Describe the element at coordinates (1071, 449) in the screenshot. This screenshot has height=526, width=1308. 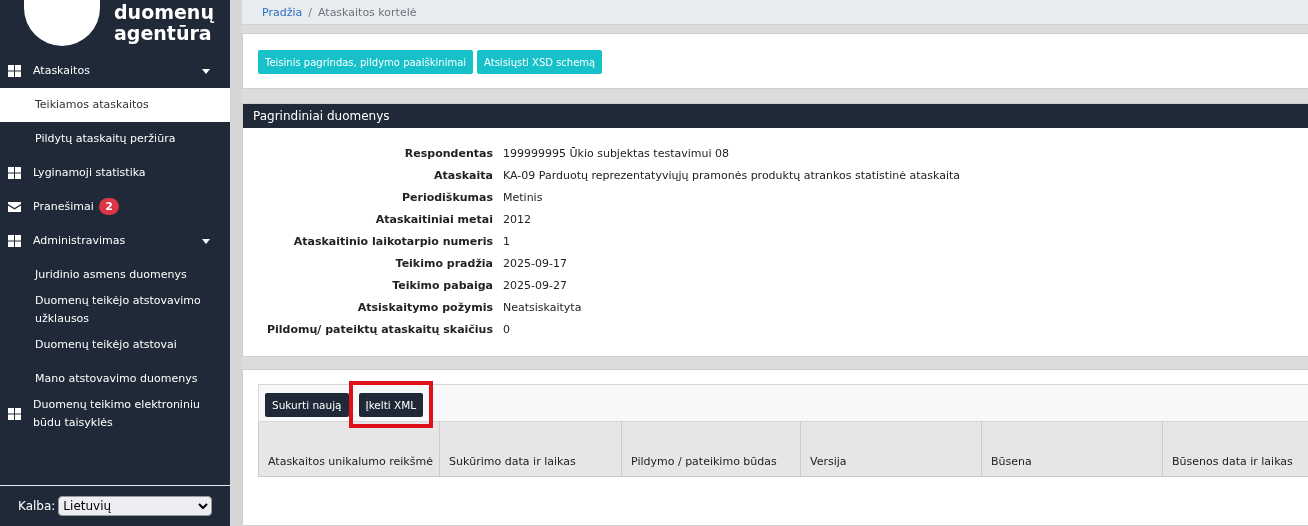
I see `column-header: Būsena` at that location.